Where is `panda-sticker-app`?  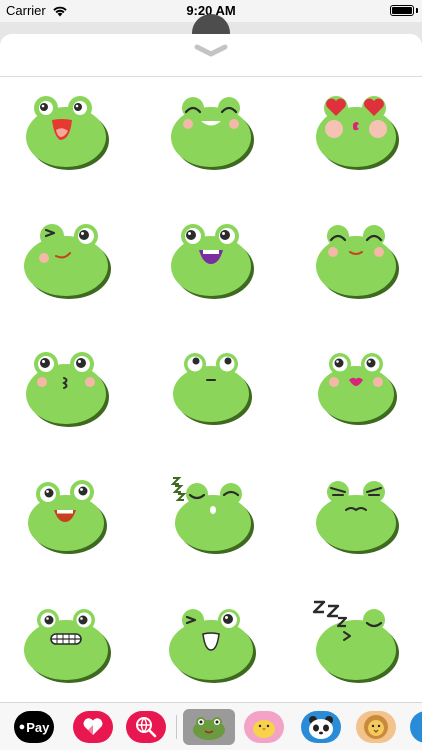
panda-sticker-app is located at coordinates (321, 727).